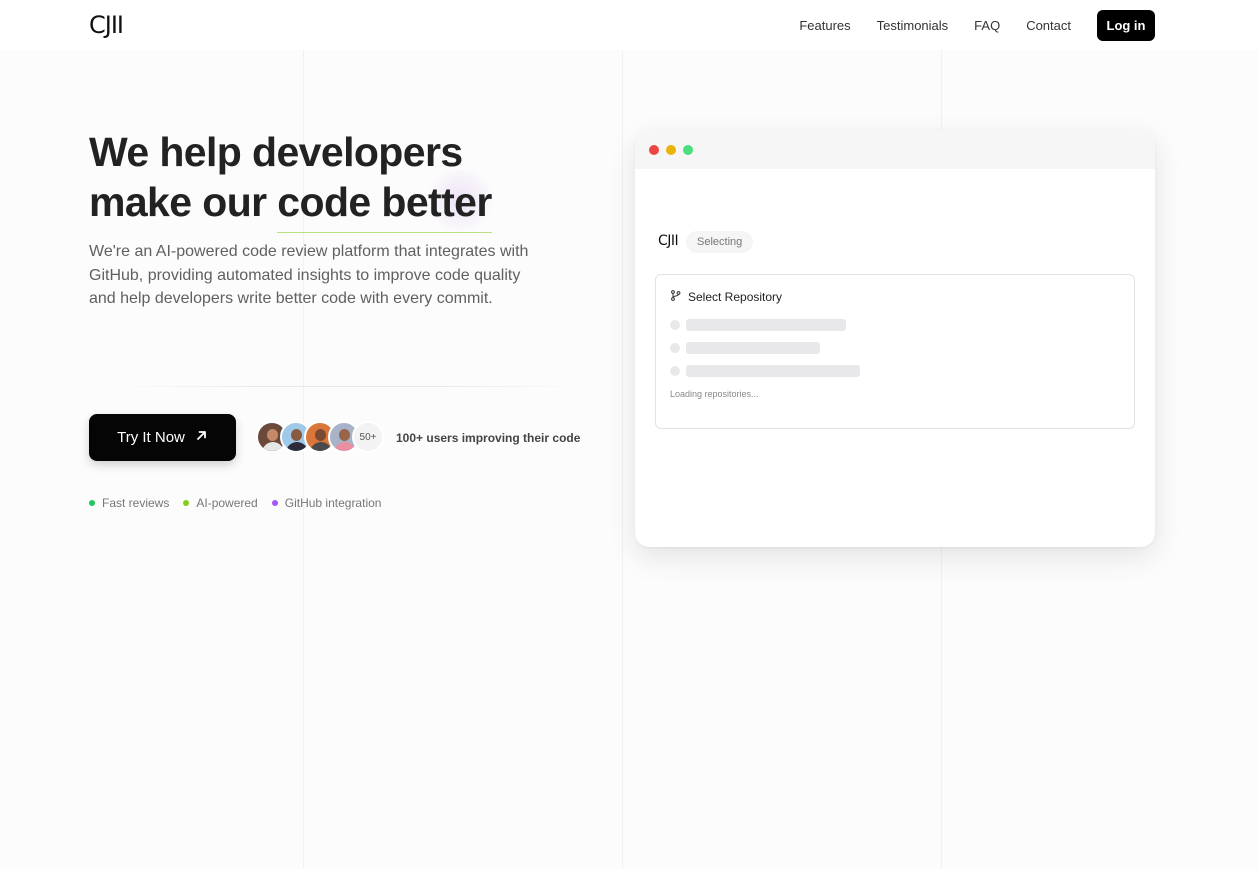 The height and width of the screenshot is (869, 1258). I want to click on nav-link-testimonials: Testimonials, so click(913, 25).